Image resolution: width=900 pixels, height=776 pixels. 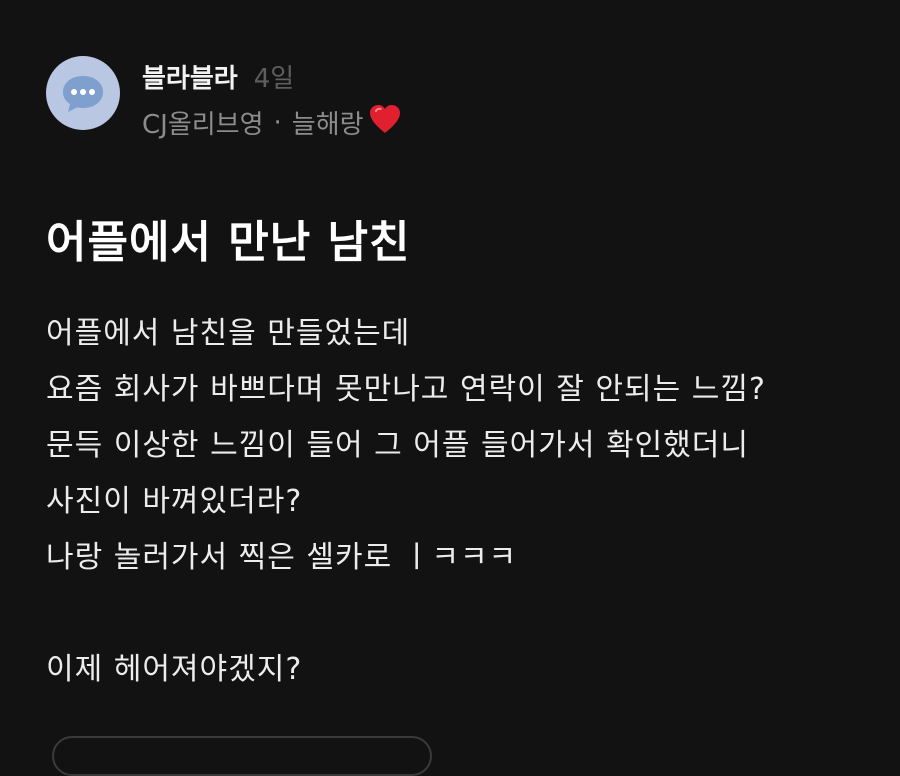 What do you see at coordinates (385, 122) in the screenshot?
I see `red-heart-icon` at bounding box center [385, 122].